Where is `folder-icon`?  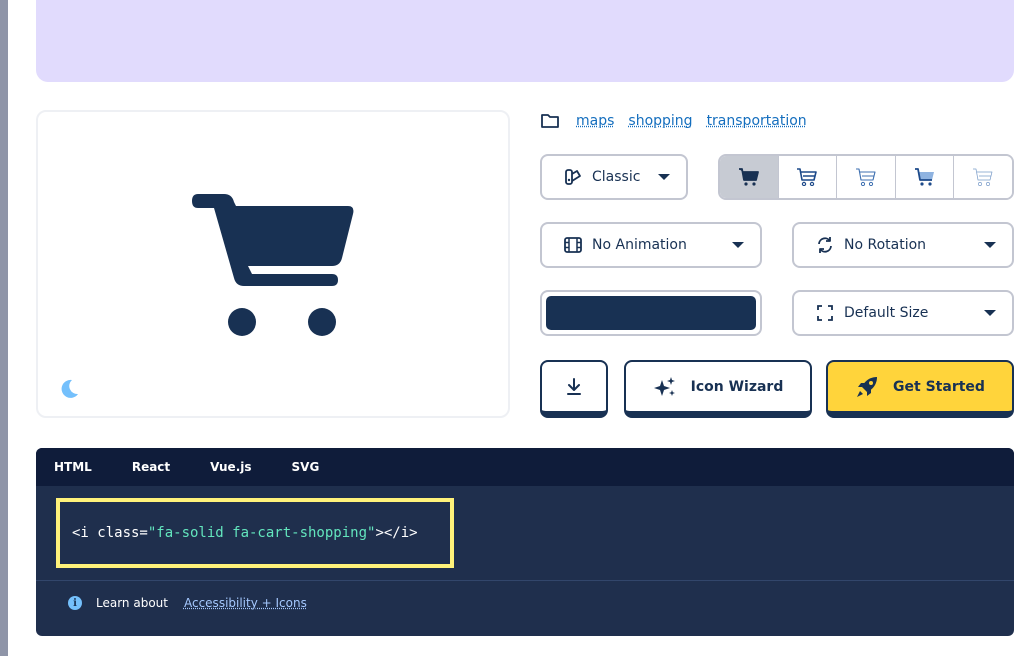
folder-icon is located at coordinates (550, 121).